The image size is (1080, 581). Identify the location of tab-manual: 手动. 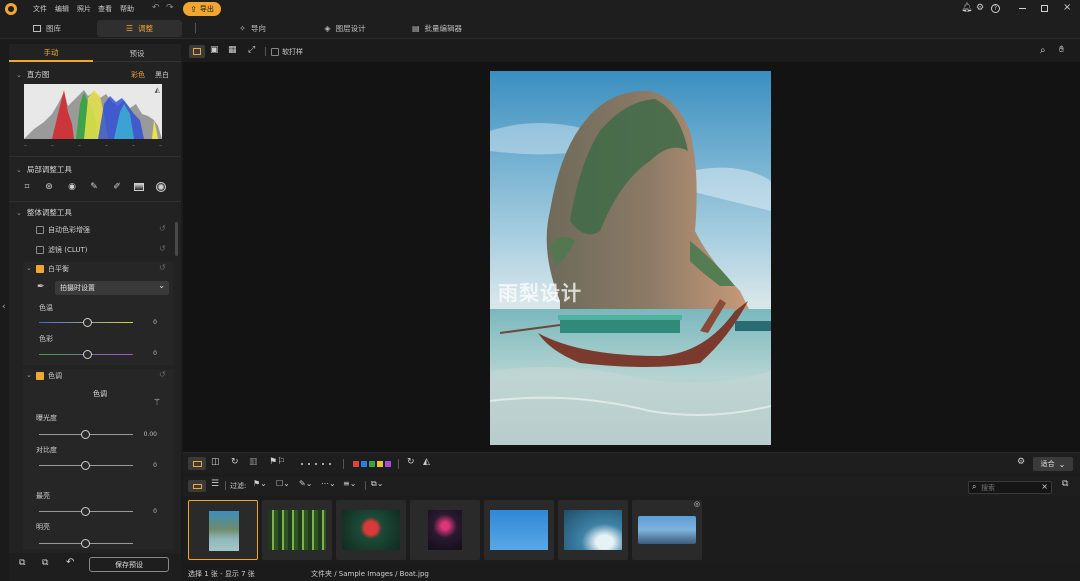
(51, 53).